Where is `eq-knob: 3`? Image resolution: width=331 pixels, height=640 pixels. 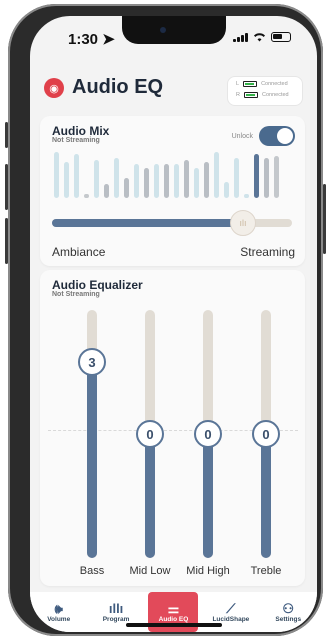 eq-knob: 3 is located at coordinates (92, 362).